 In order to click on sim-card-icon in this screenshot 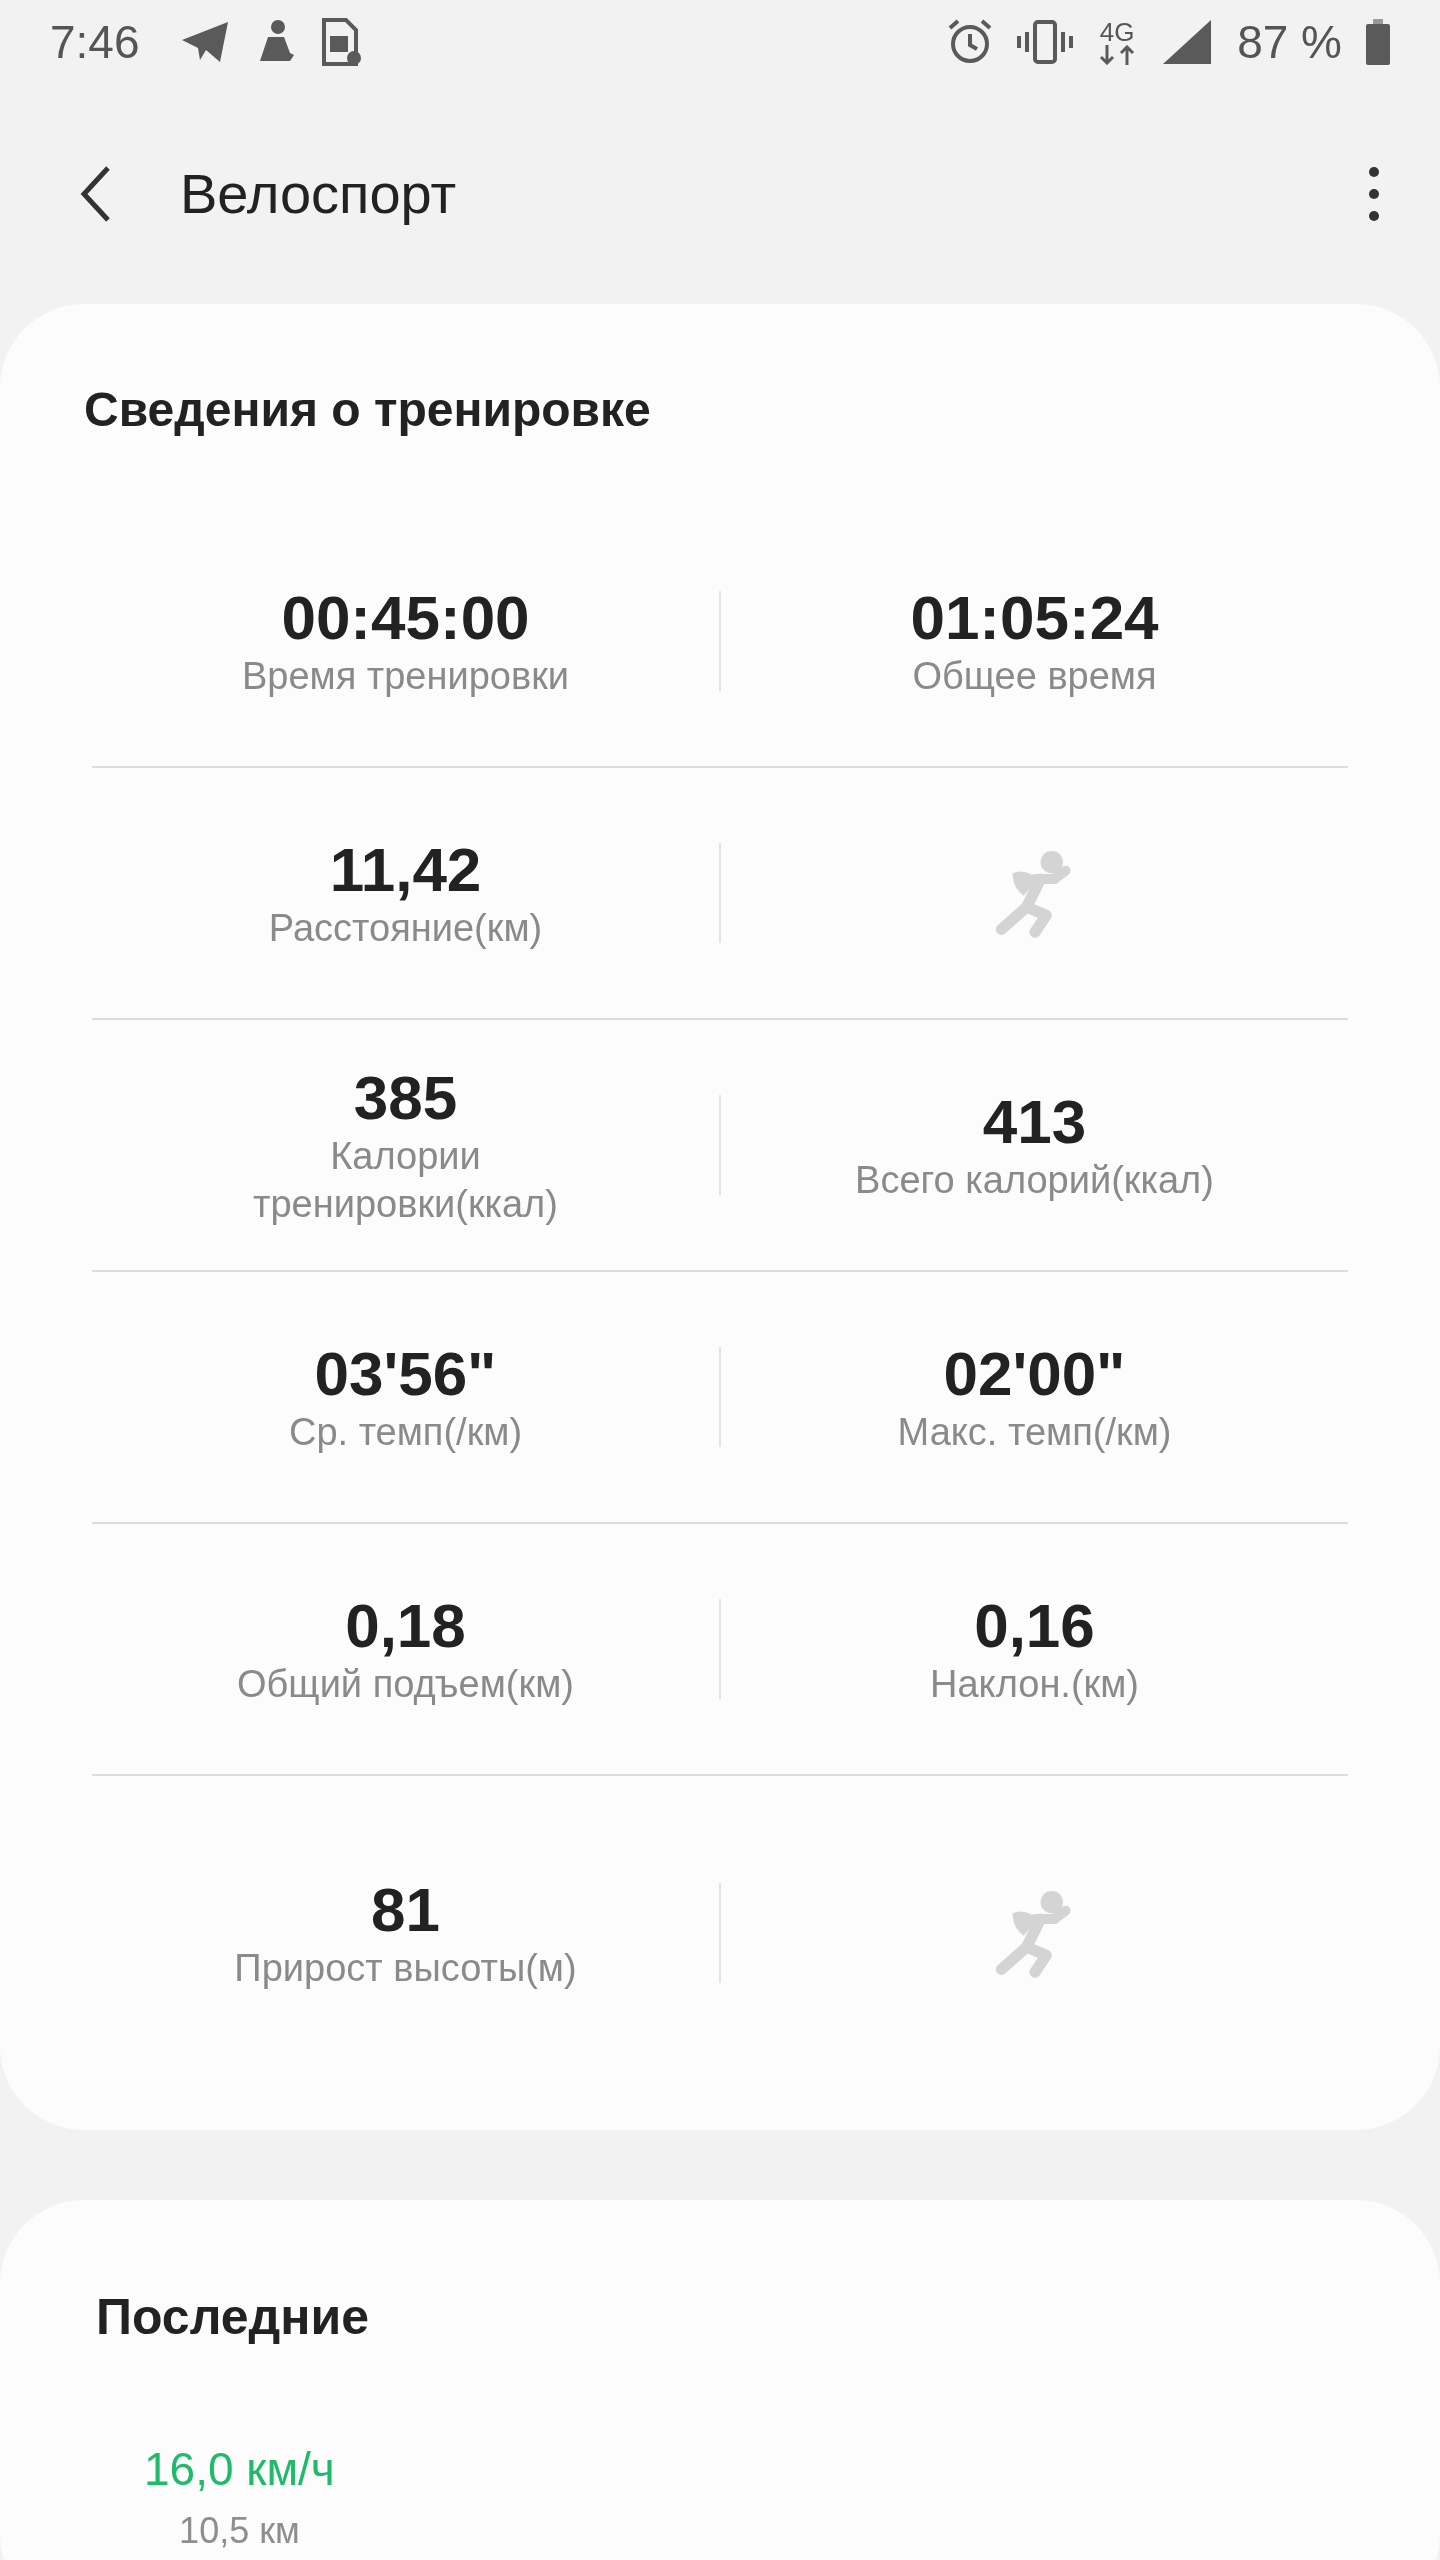, I will do `click(340, 42)`.